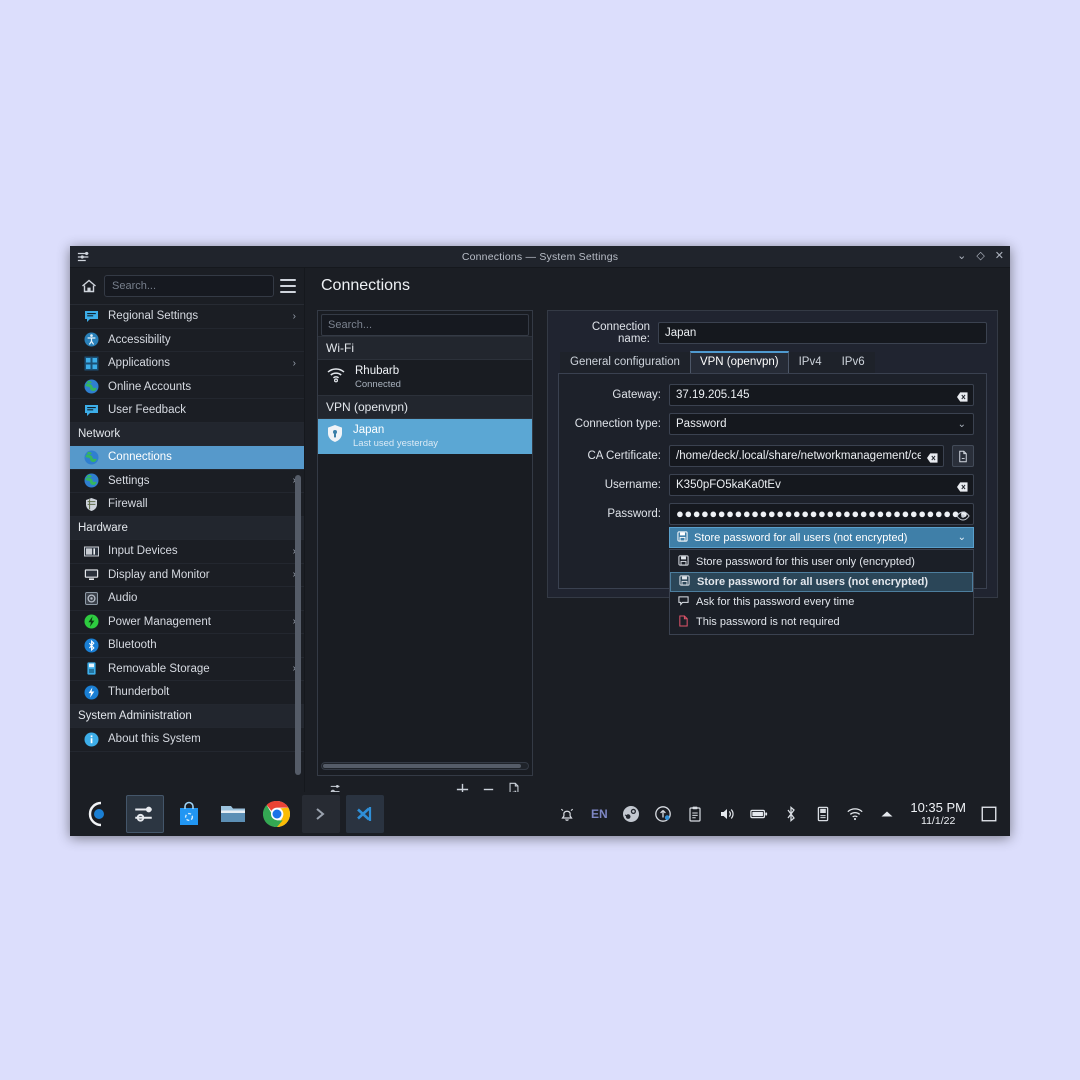  I want to click on sidebar-item-label: Regional Settings, so click(153, 316).